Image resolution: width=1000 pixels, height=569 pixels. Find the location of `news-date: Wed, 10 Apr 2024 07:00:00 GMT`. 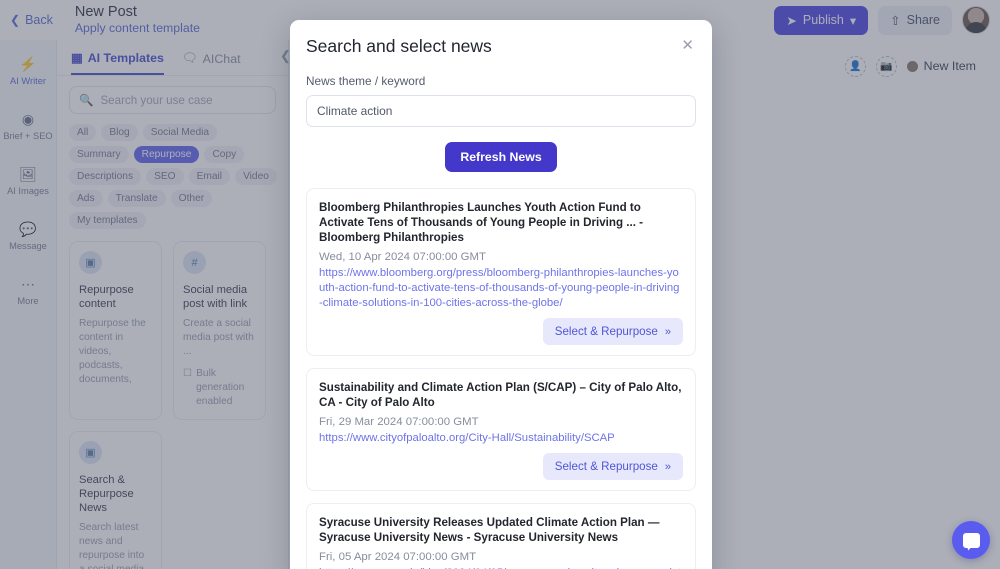

news-date: Wed, 10 Apr 2024 07:00:00 GMT is located at coordinates (402, 257).